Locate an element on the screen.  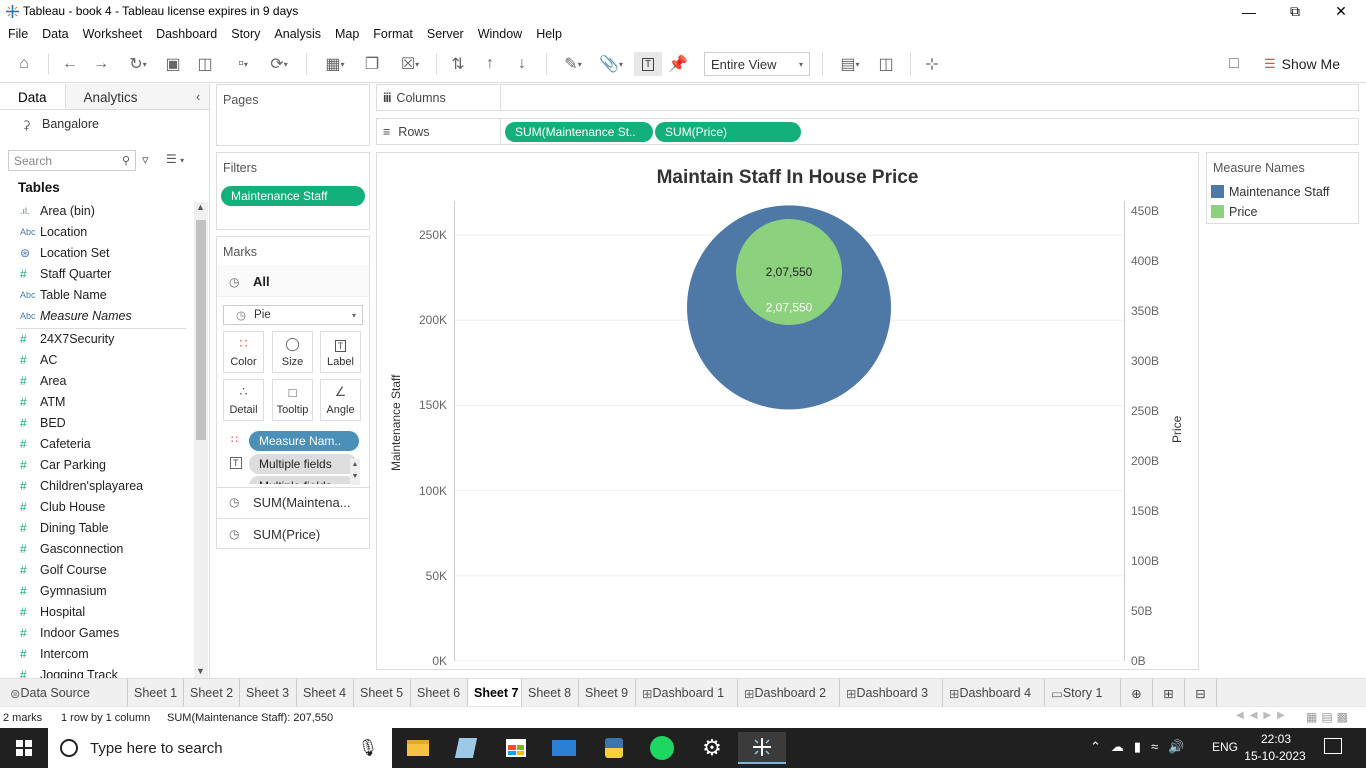
close-button: ✕ is located at coordinates (1341, 11).